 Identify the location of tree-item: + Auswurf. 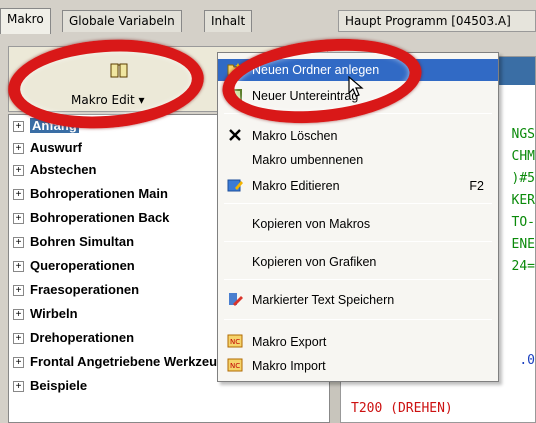
(47, 151).